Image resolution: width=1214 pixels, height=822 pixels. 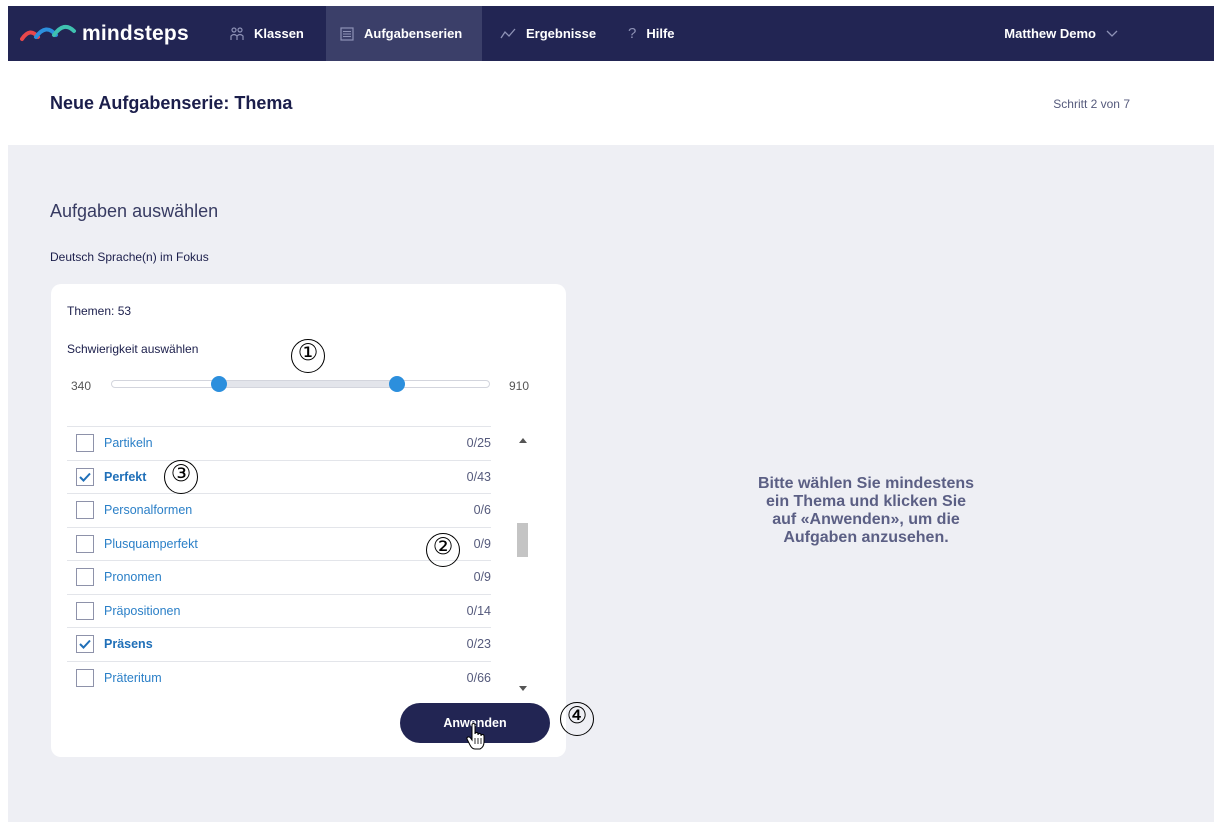 What do you see at coordinates (577, 719) in the screenshot?
I see `annotation-marker-4: ④` at bounding box center [577, 719].